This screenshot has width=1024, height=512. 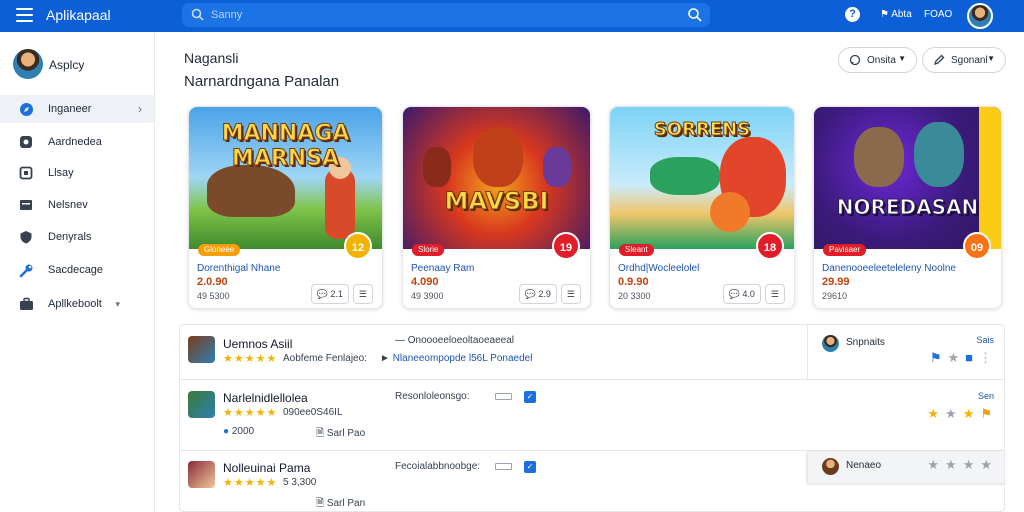 What do you see at coordinates (865, 342) in the screenshot?
I see `reviewer-name: Snpnaits` at bounding box center [865, 342].